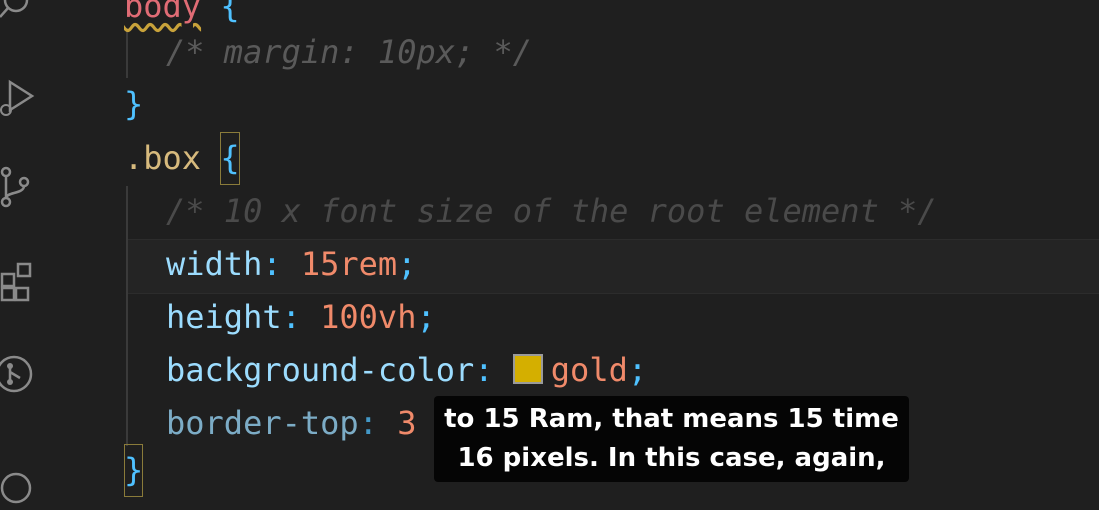 Image resolution: width=1099 pixels, height=510 pixels. I want to click on brace-token: }, so click(134, 104).